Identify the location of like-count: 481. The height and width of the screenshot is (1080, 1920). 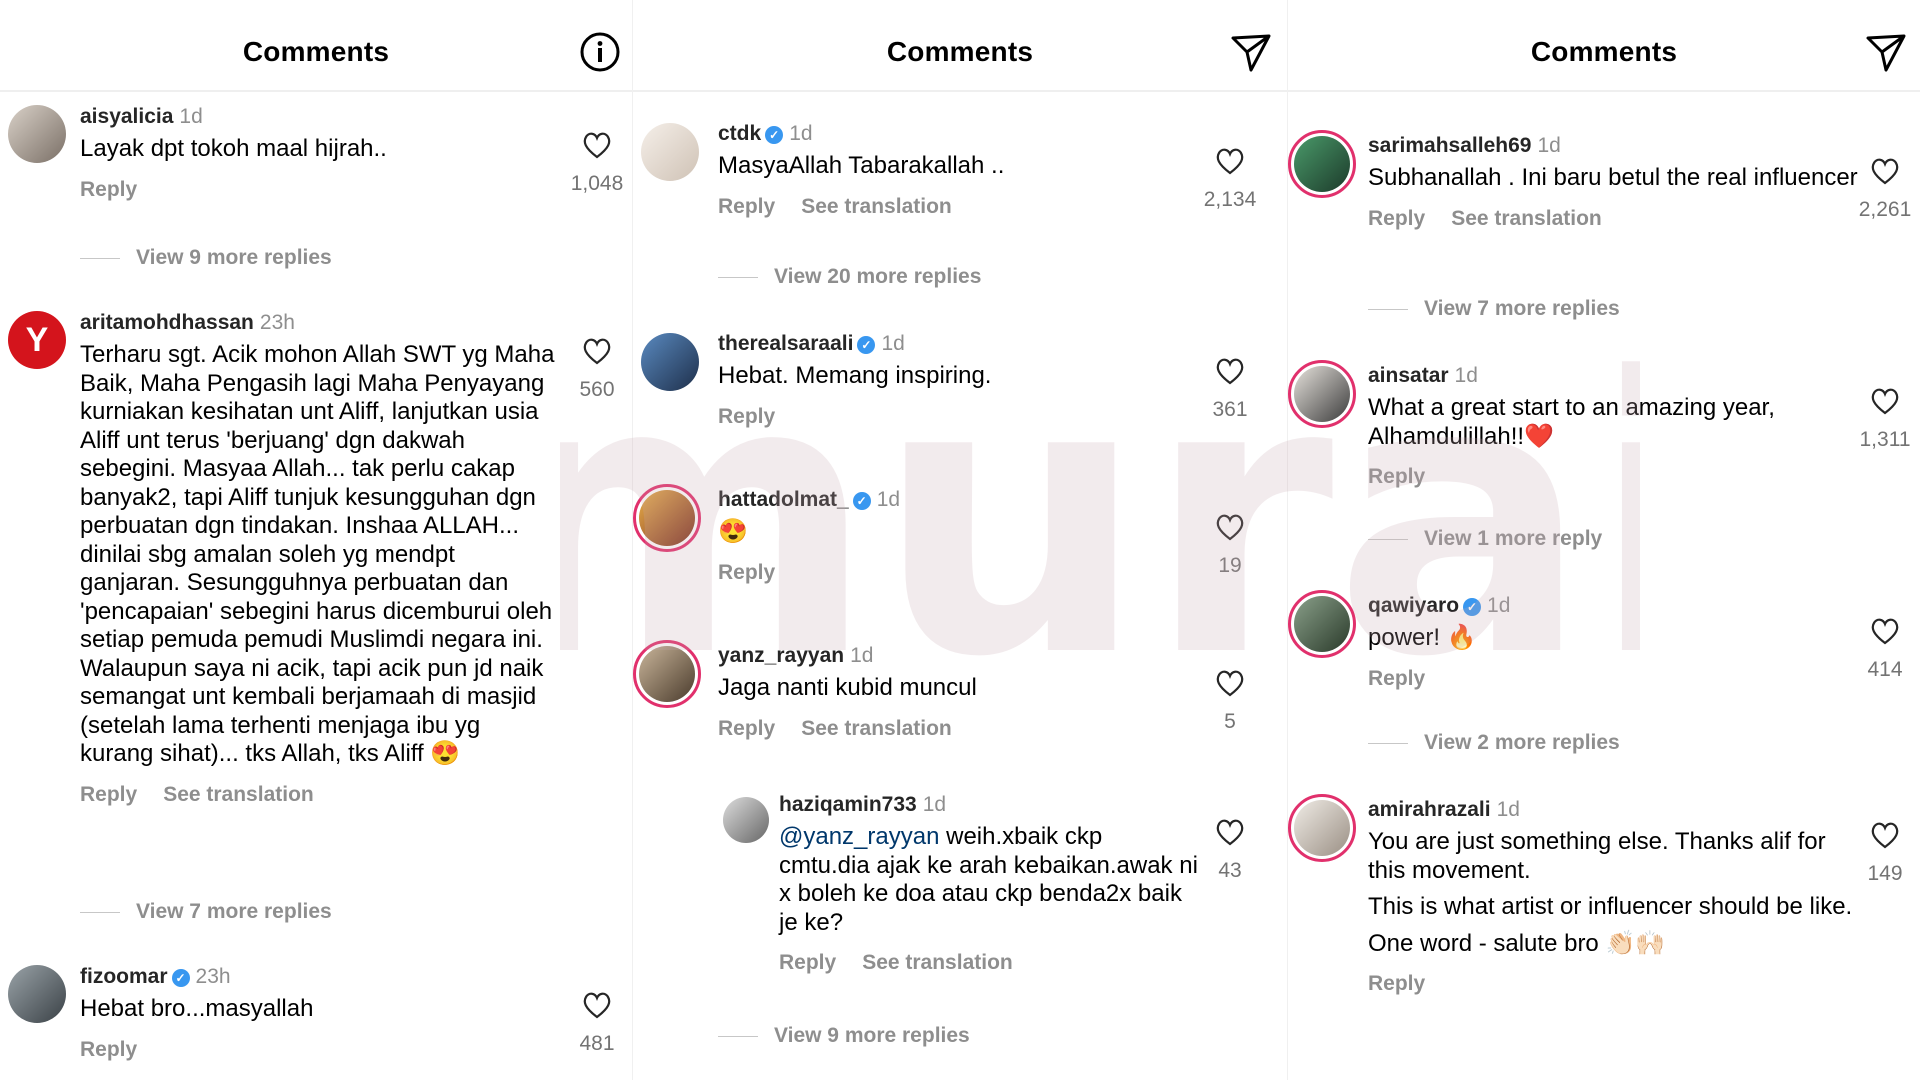
(597, 1043).